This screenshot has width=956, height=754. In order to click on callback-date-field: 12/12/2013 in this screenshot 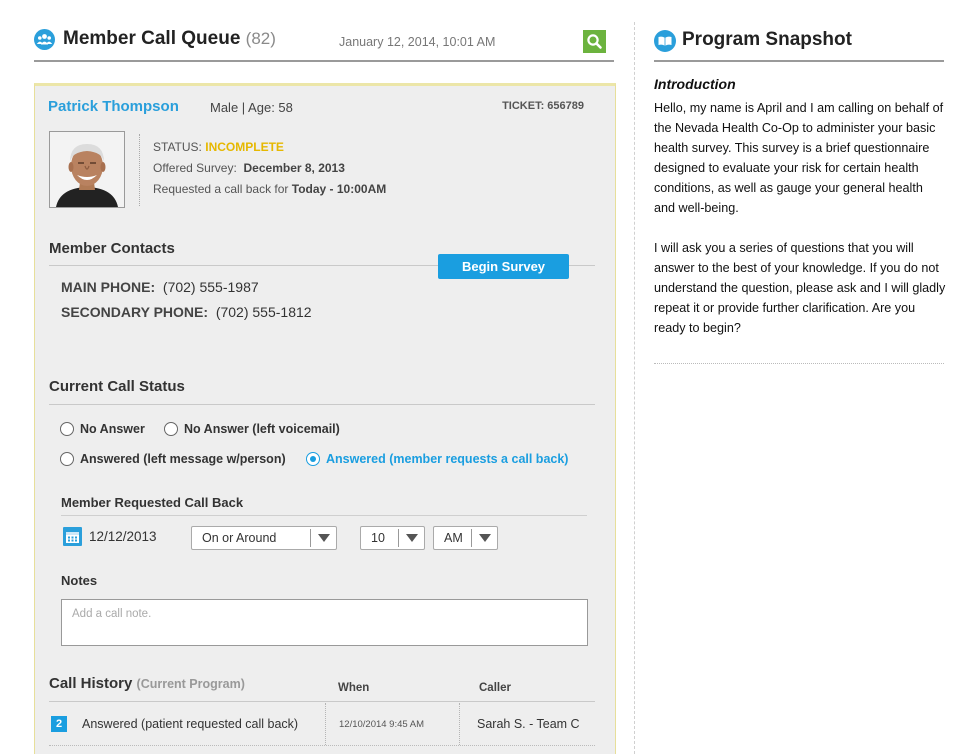, I will do `click(123, 536)`.